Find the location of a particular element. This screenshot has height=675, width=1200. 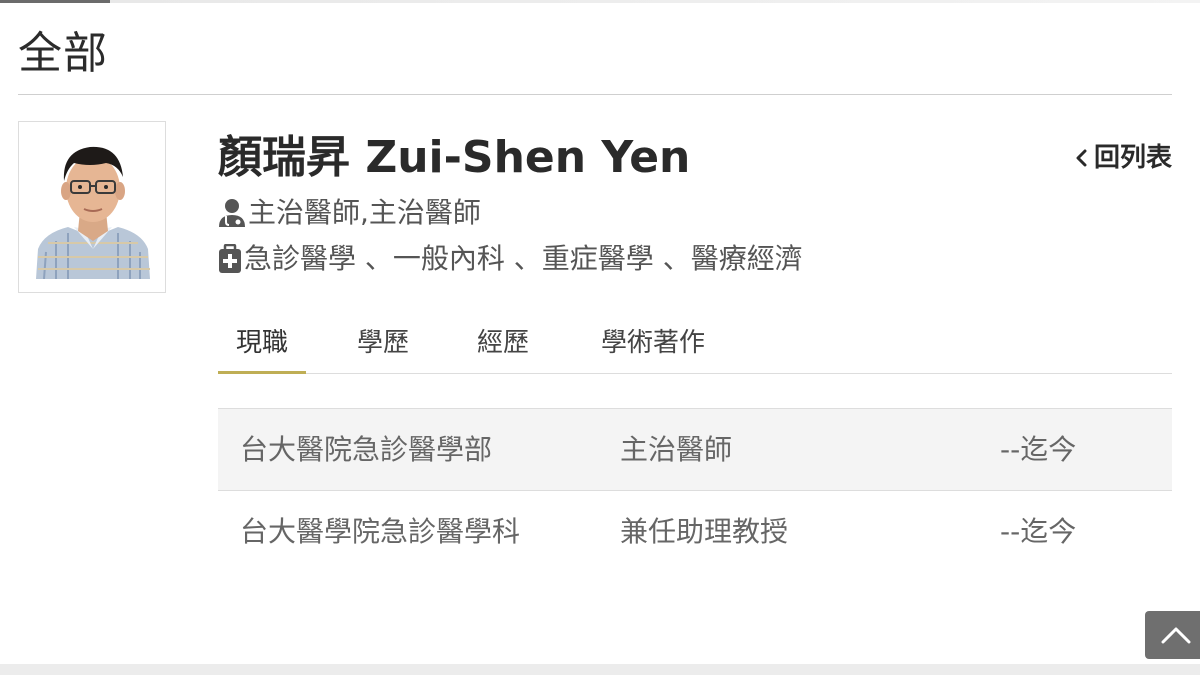

profile-tabs: 現職 學歷 經歷 學術著作 is located at coordinates (695, 346).